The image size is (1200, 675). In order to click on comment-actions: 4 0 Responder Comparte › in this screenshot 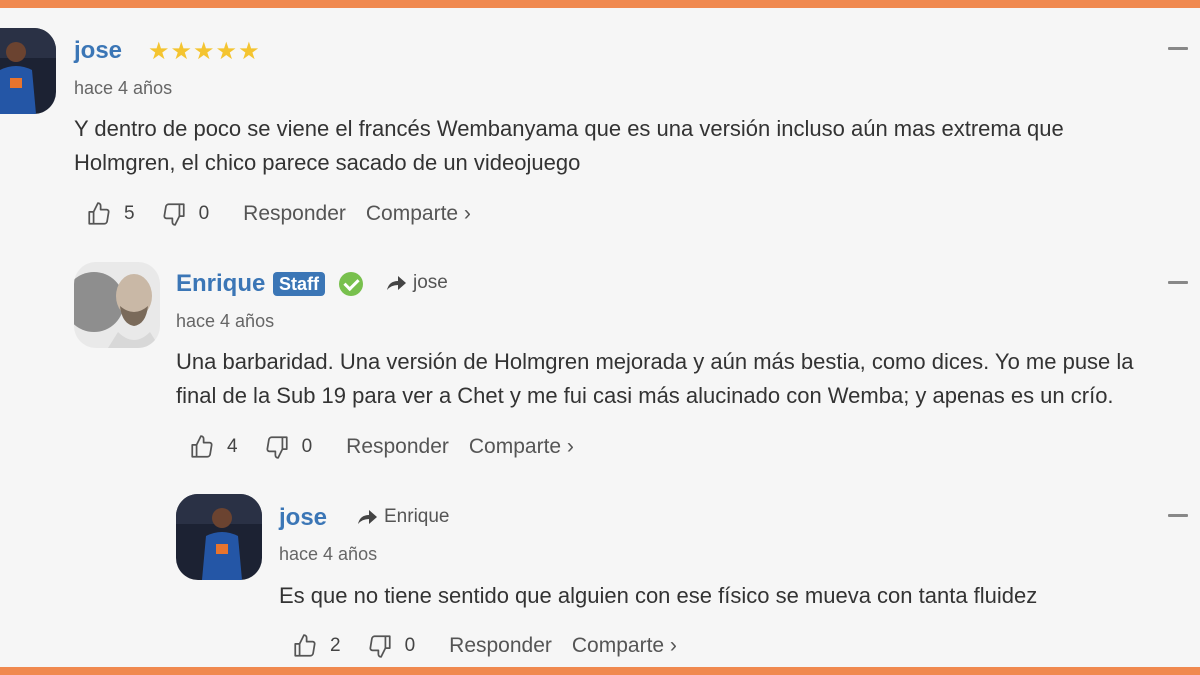, I will do `click(381, 447)`.